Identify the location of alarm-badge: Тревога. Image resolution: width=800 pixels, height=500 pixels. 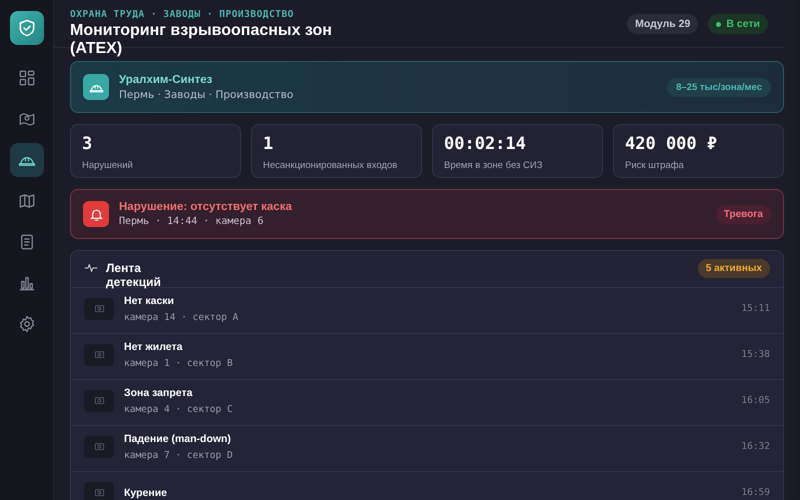
(743, 214).